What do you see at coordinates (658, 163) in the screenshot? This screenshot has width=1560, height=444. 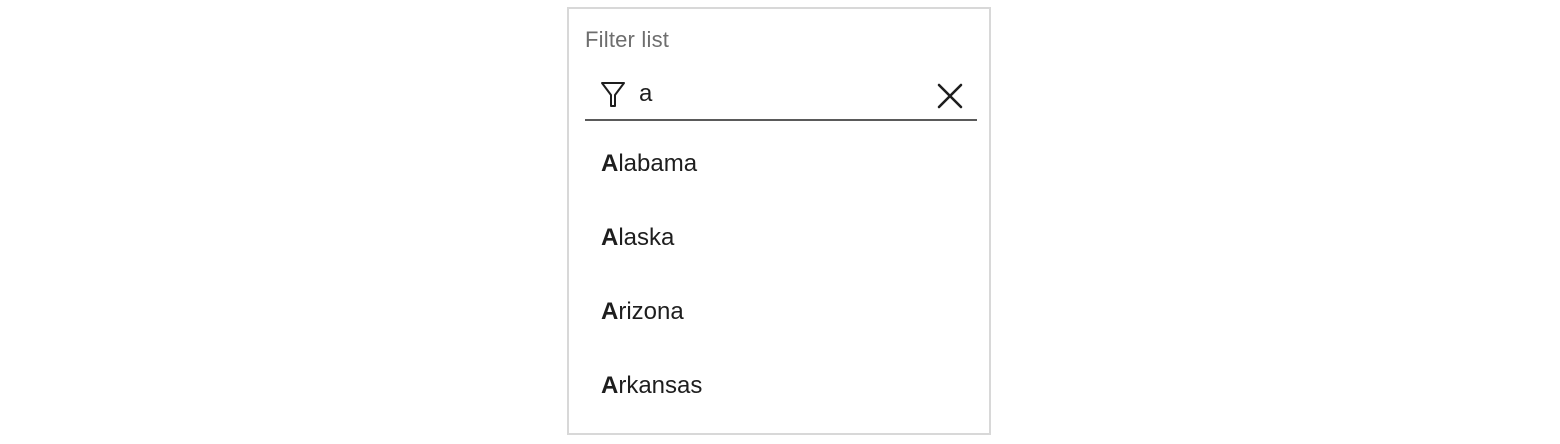 I see `item-label: labama` at bounding box center [658, 163].